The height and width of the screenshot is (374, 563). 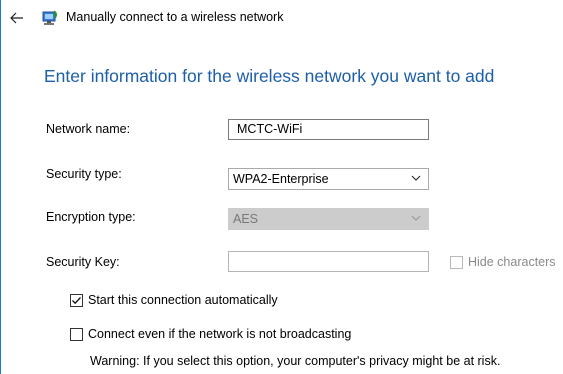 I want to click on back-arrow-icon, so click(x=17, y=18).